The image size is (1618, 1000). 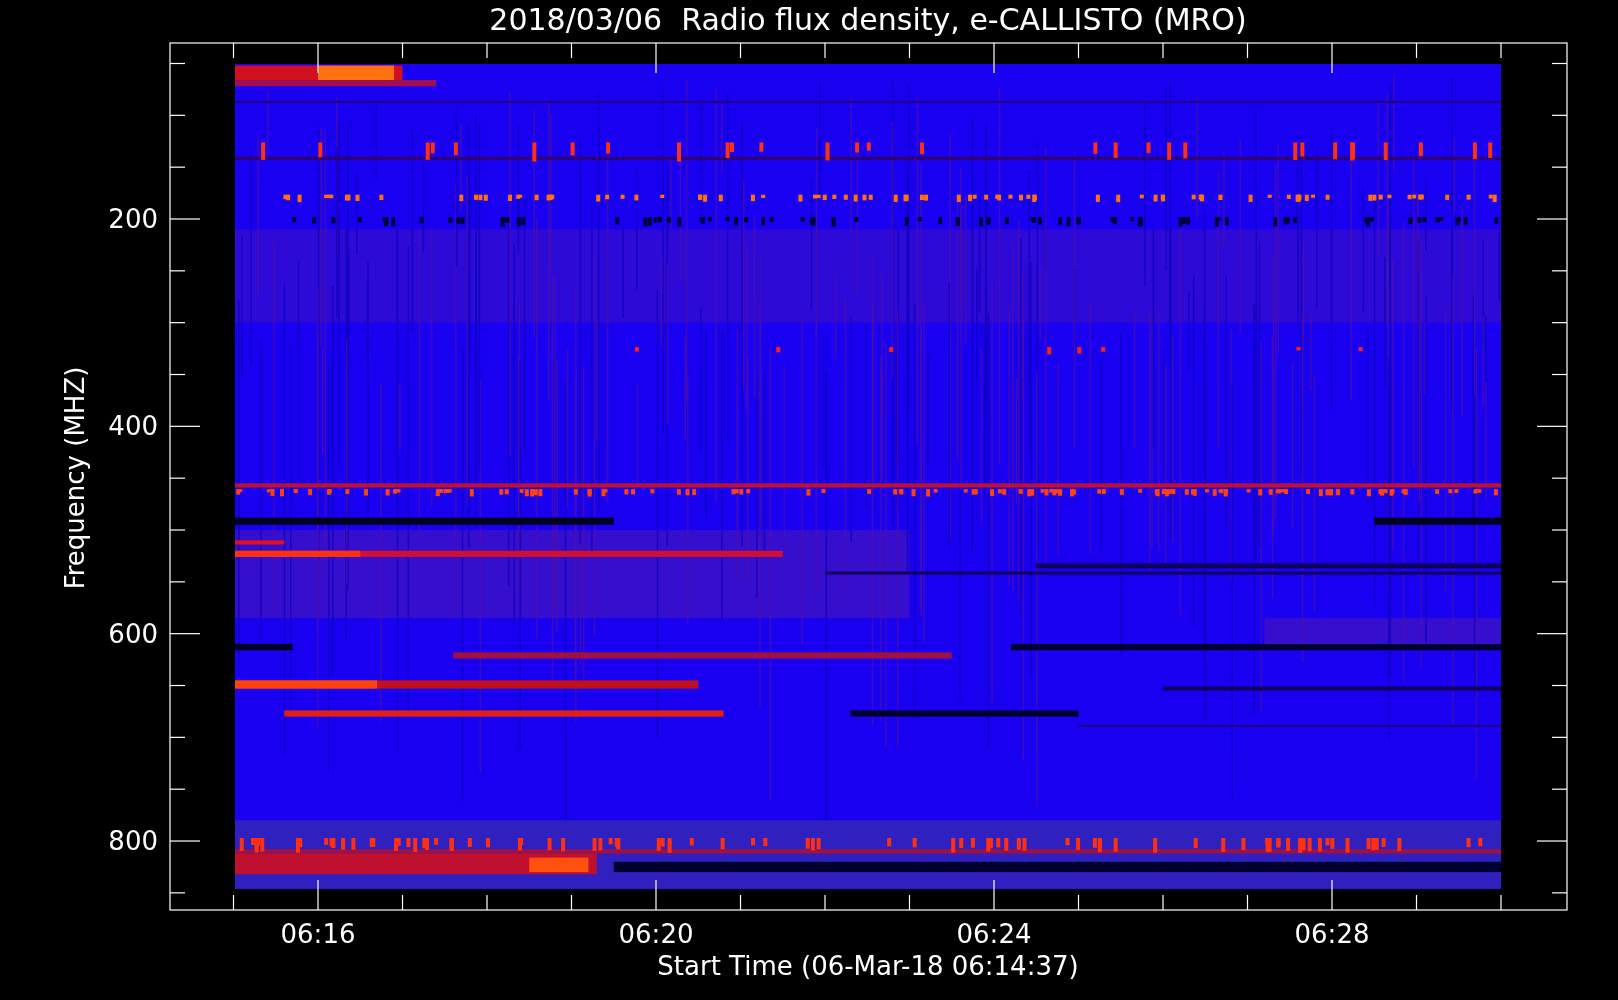 I want to click on x-tick-label: 06:20, so click(x=656, y=934).